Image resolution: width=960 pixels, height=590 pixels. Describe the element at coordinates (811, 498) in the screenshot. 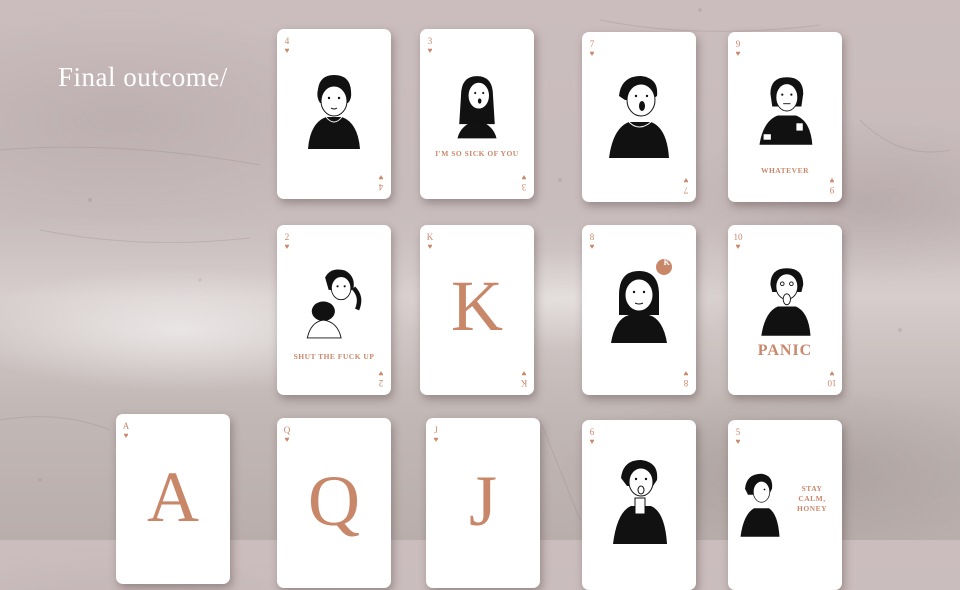

I see `card-caption: STAY CALM, HONEY` at that location.